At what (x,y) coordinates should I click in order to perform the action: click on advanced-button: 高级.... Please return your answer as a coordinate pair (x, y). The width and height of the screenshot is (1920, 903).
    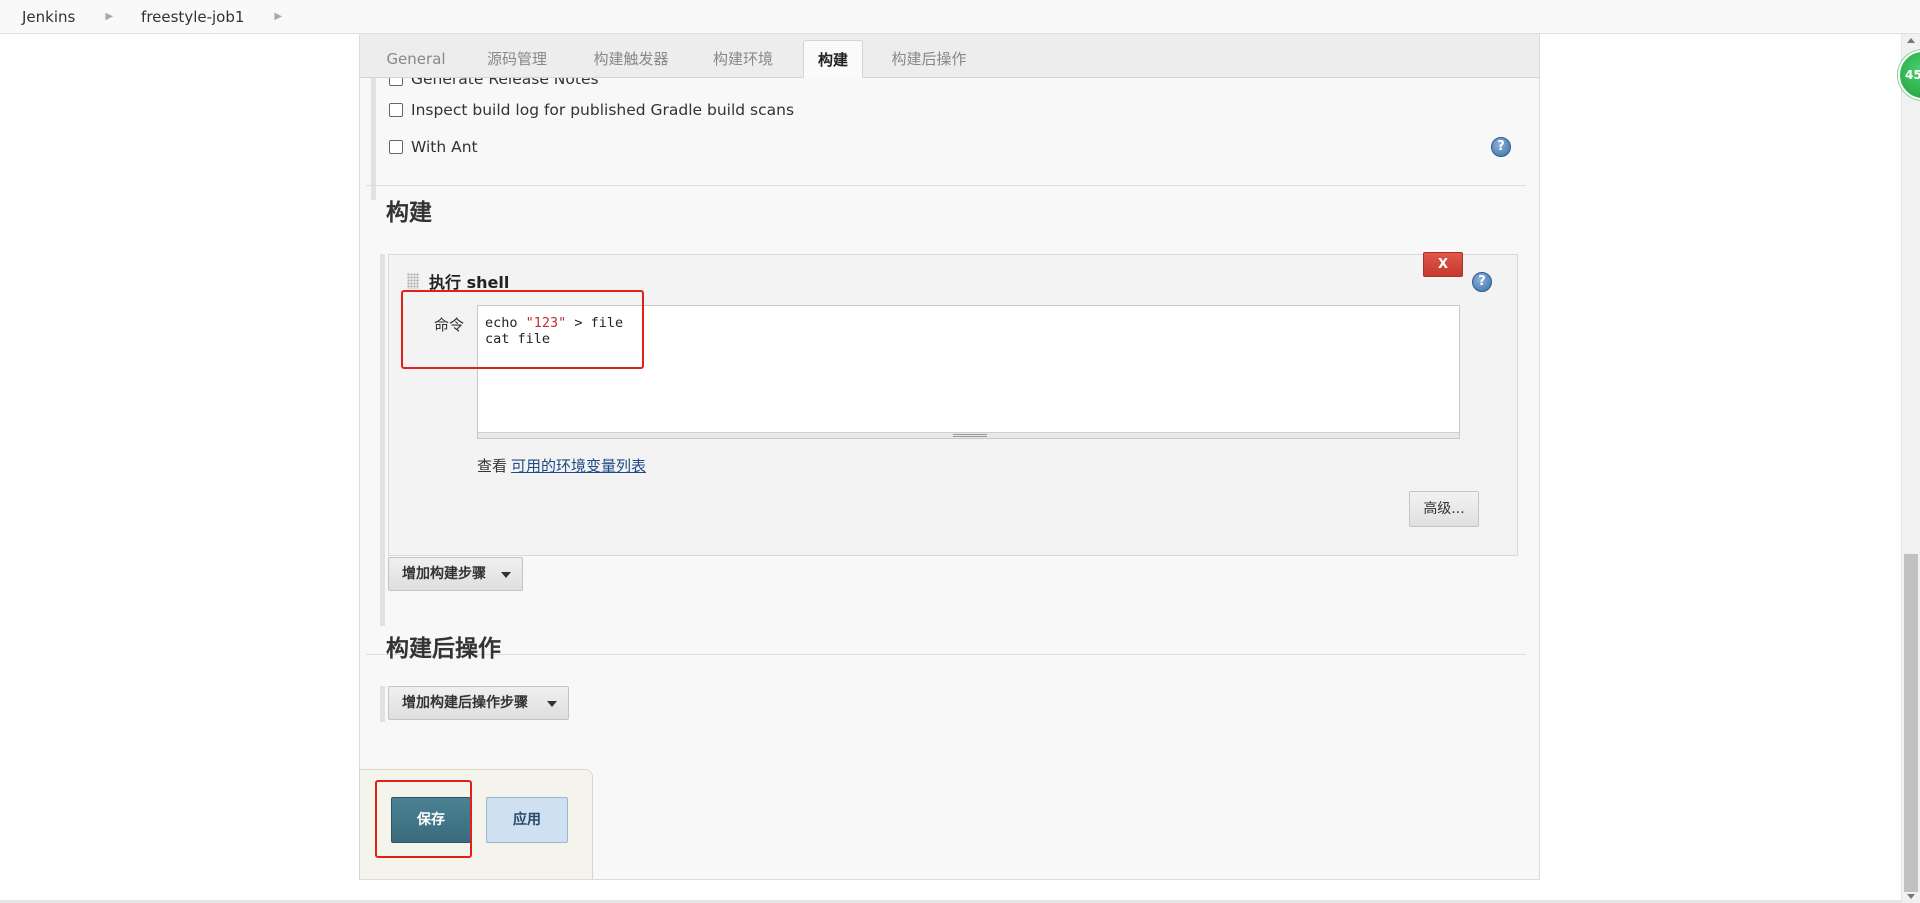
    Looking at the image, I should click on (1444, 509).